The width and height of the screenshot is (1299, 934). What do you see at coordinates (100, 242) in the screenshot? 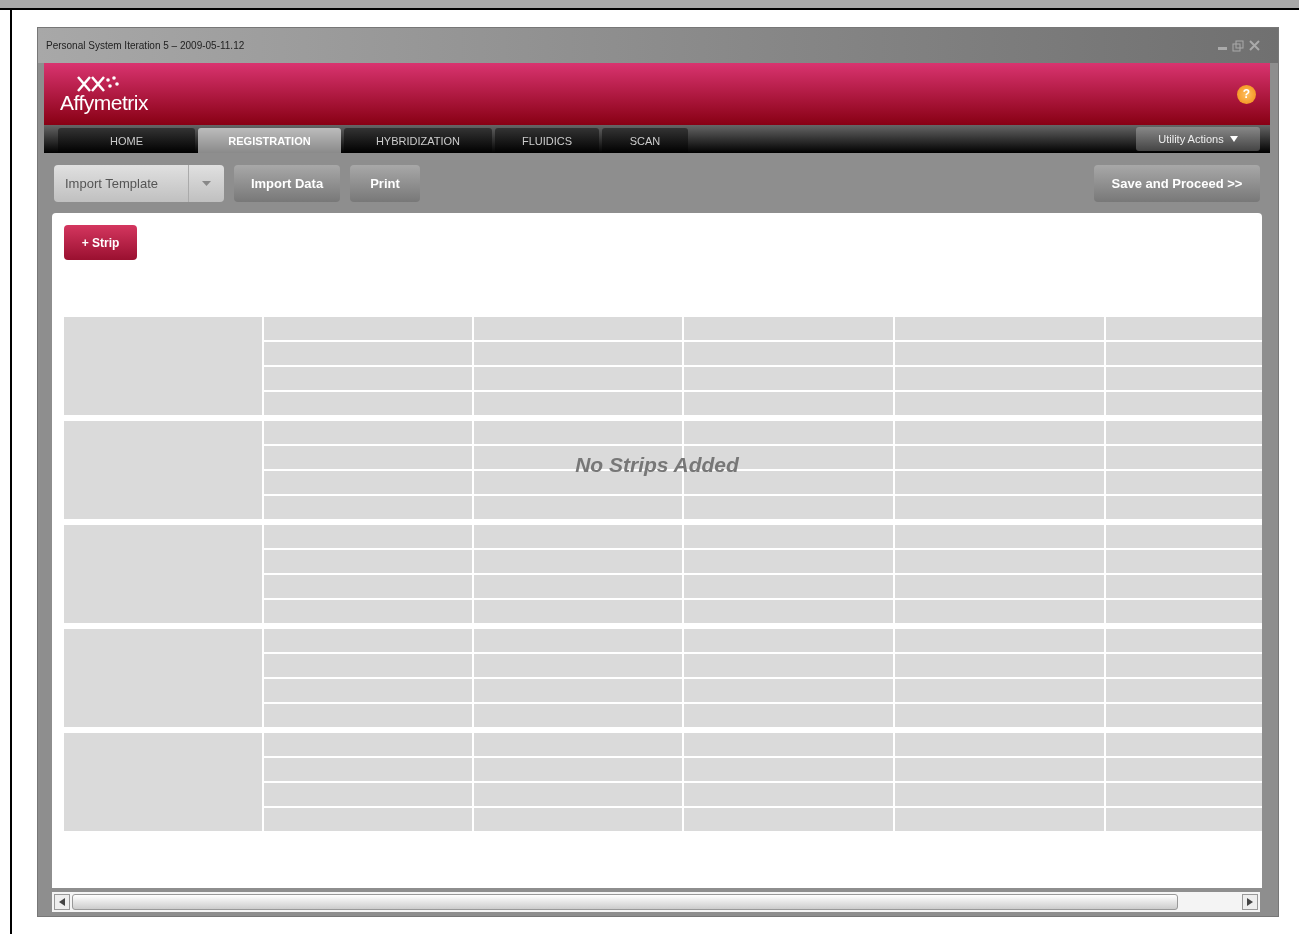
I see `add-strip-button: + Strip` at bounding box center [100, 242].